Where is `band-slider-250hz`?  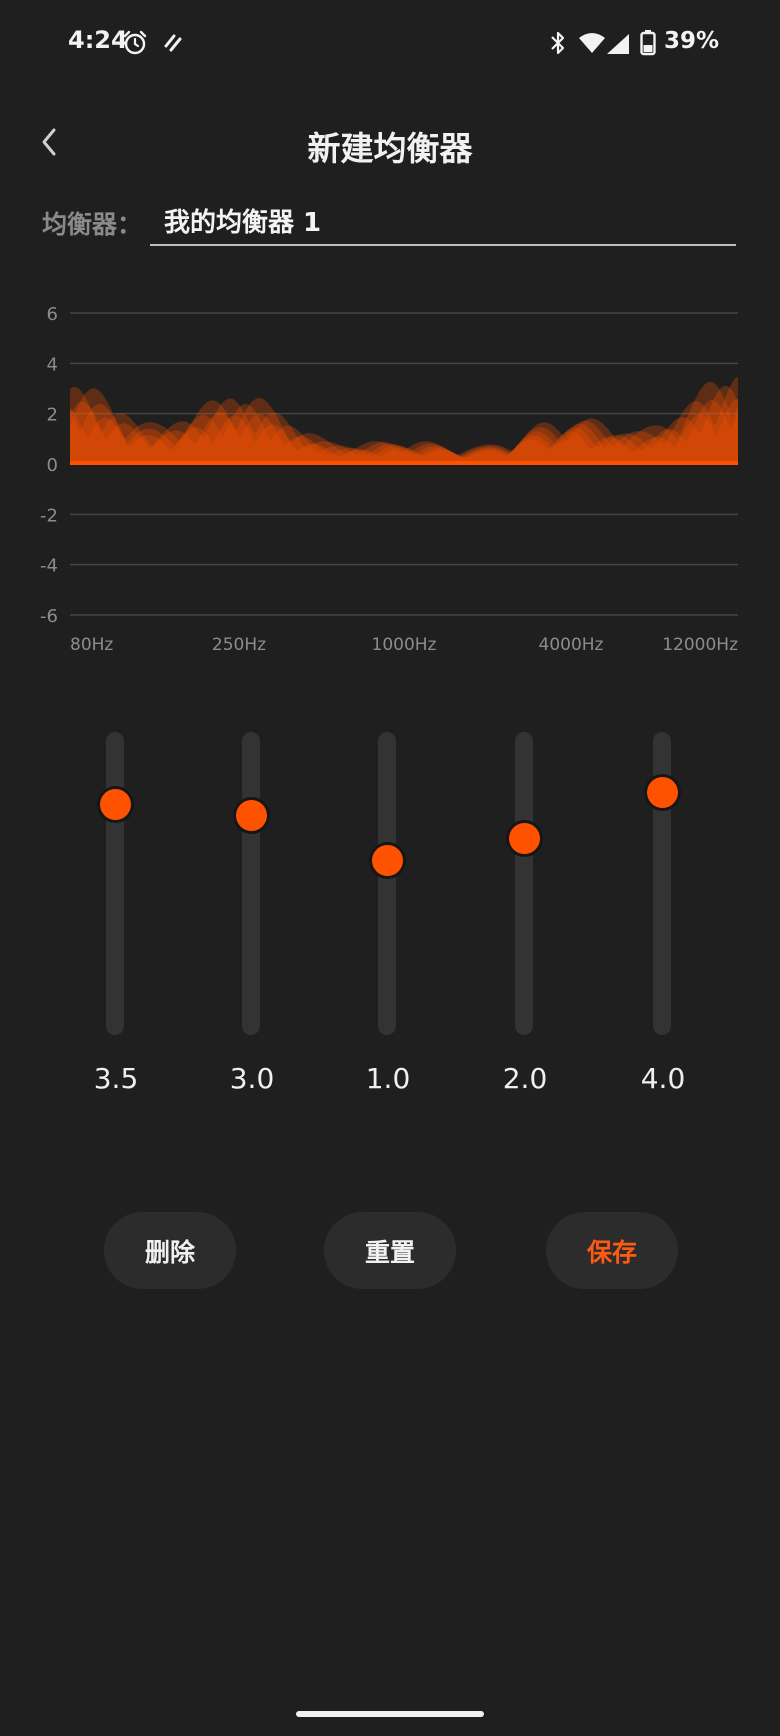
band-slider-250hz is located at coordinates (252, 884).